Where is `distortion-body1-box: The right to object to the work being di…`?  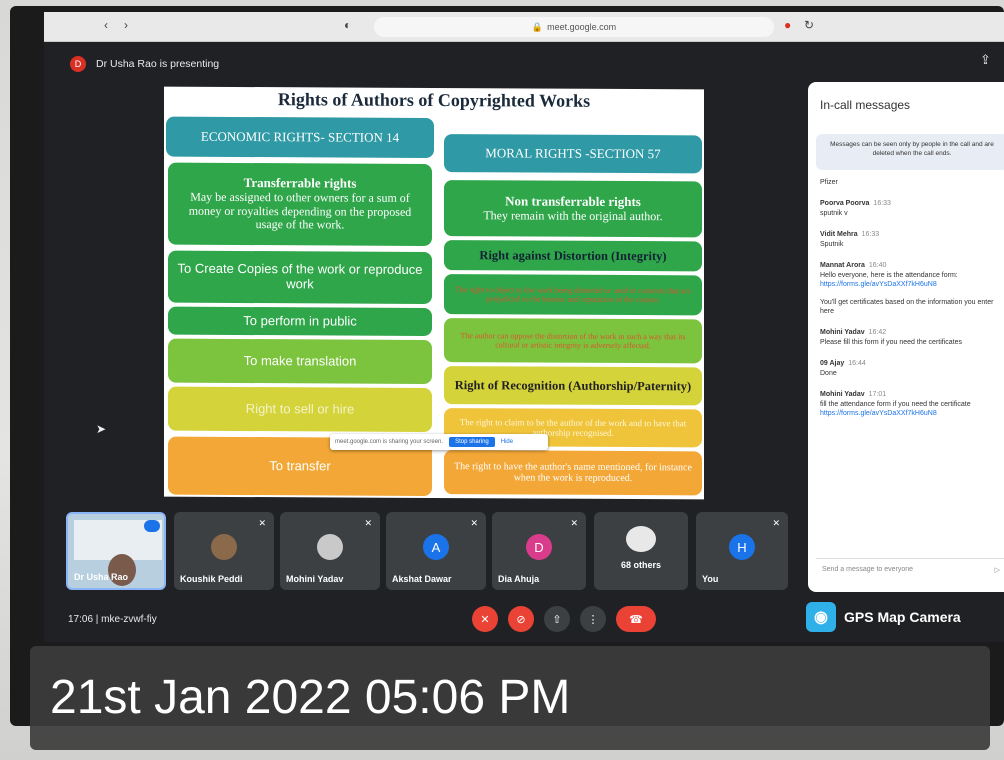 distortion-body1-box: The right to object to the work being di… is located at coordinates (573, 295).